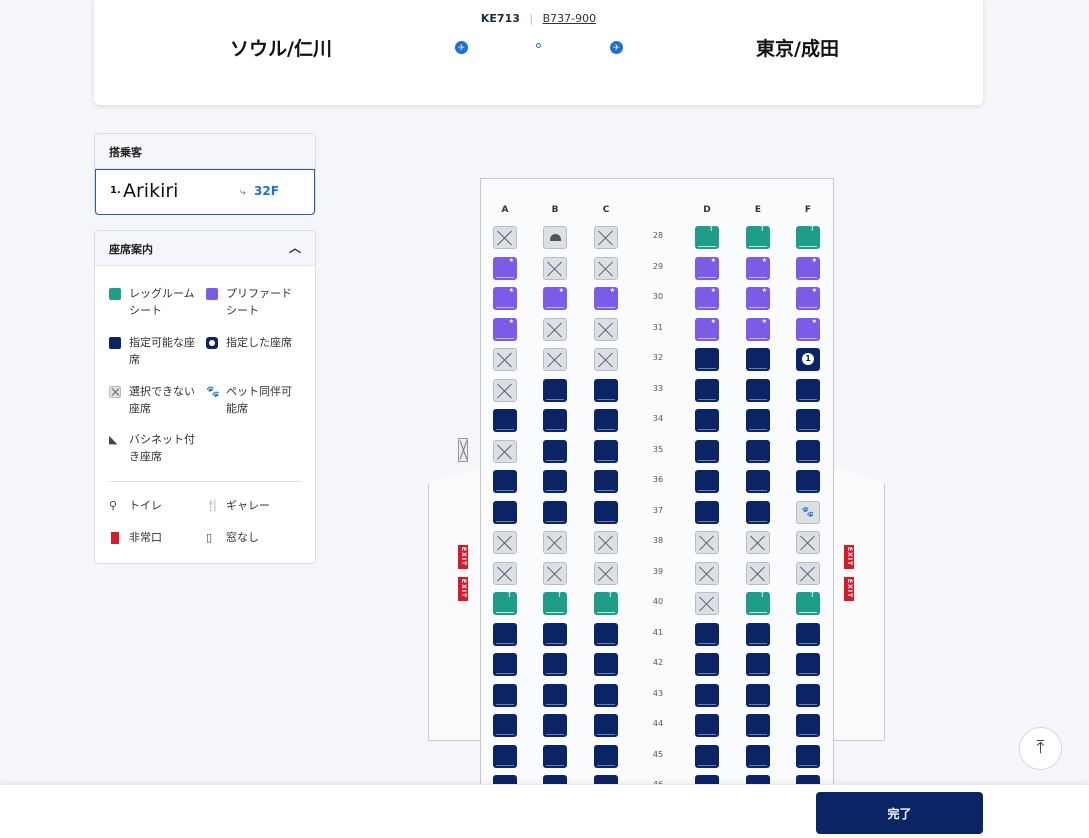  What do you see at coordinates (1040, 748) in the screenshot?
I see `scroll-top-button: ⤒` at bounding box center [1040, 748].